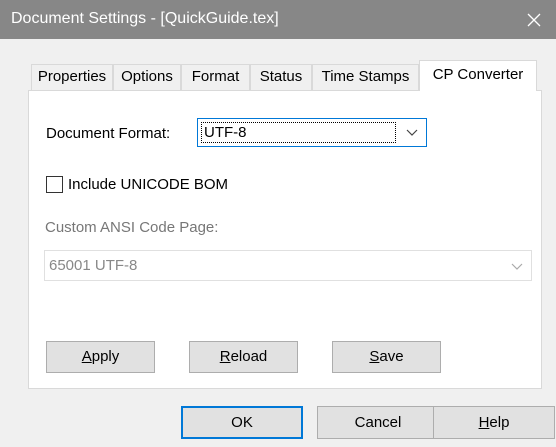  What do you see at coordinates (298, 132) in the screenshot?
I see `document-format-value: UTF-8` at bounding box center [298, 132].